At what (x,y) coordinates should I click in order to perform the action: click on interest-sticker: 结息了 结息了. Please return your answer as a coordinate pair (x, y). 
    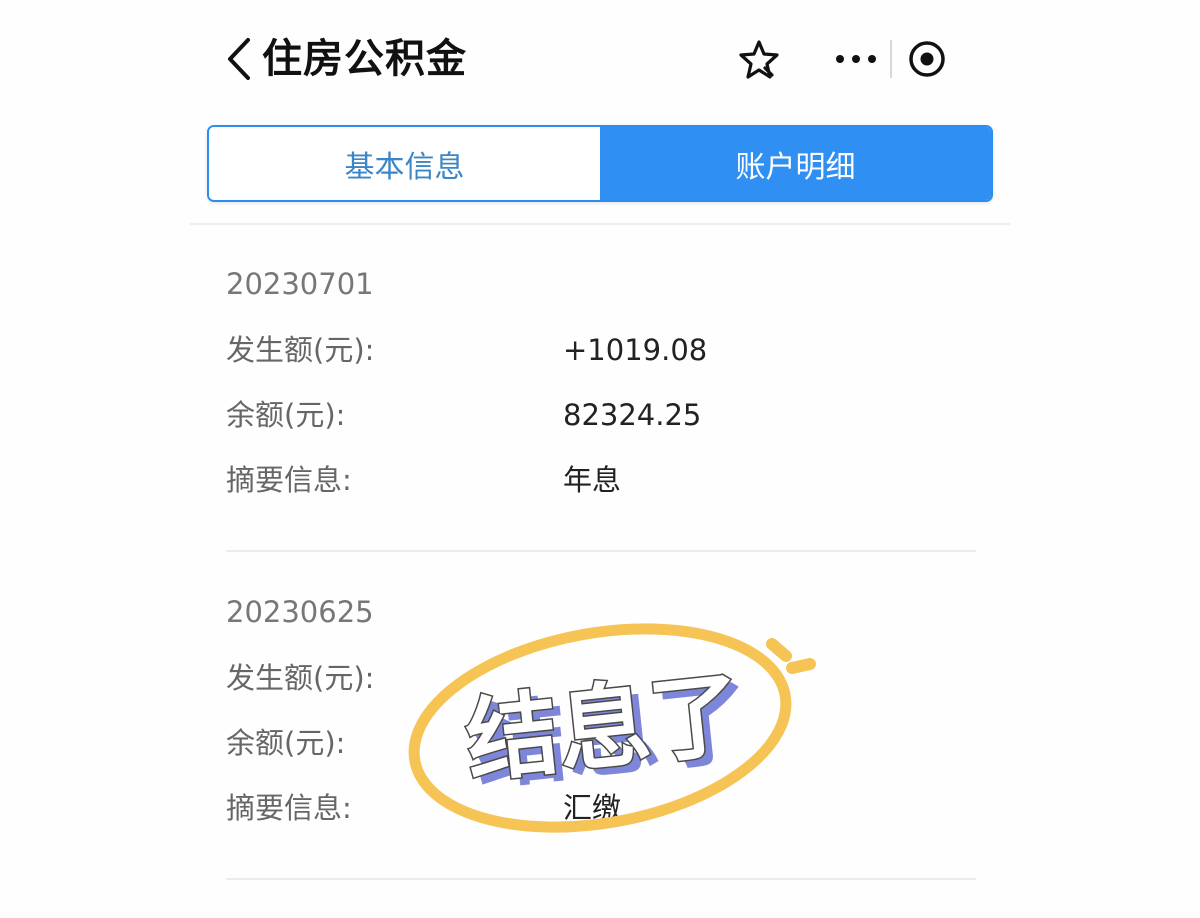
    Looking at the image, I should click on (615, 718).